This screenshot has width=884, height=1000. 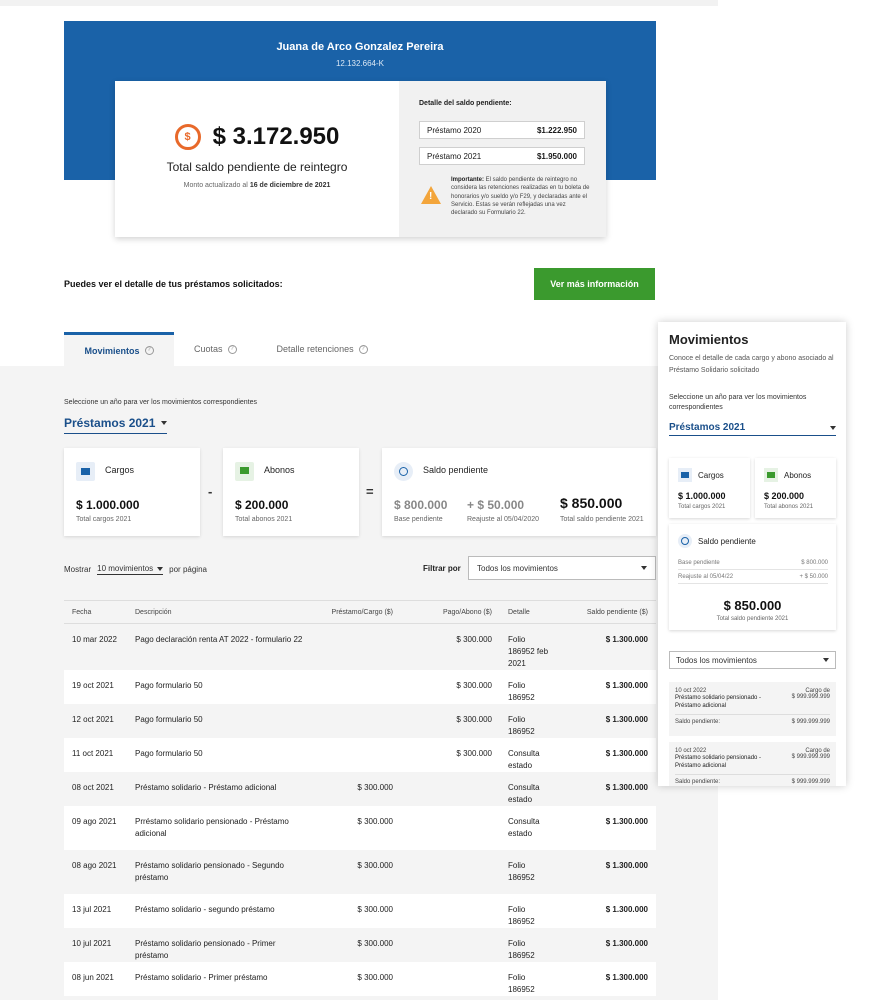 I want to click on minus-sign: -, so click(x=210, y=491).